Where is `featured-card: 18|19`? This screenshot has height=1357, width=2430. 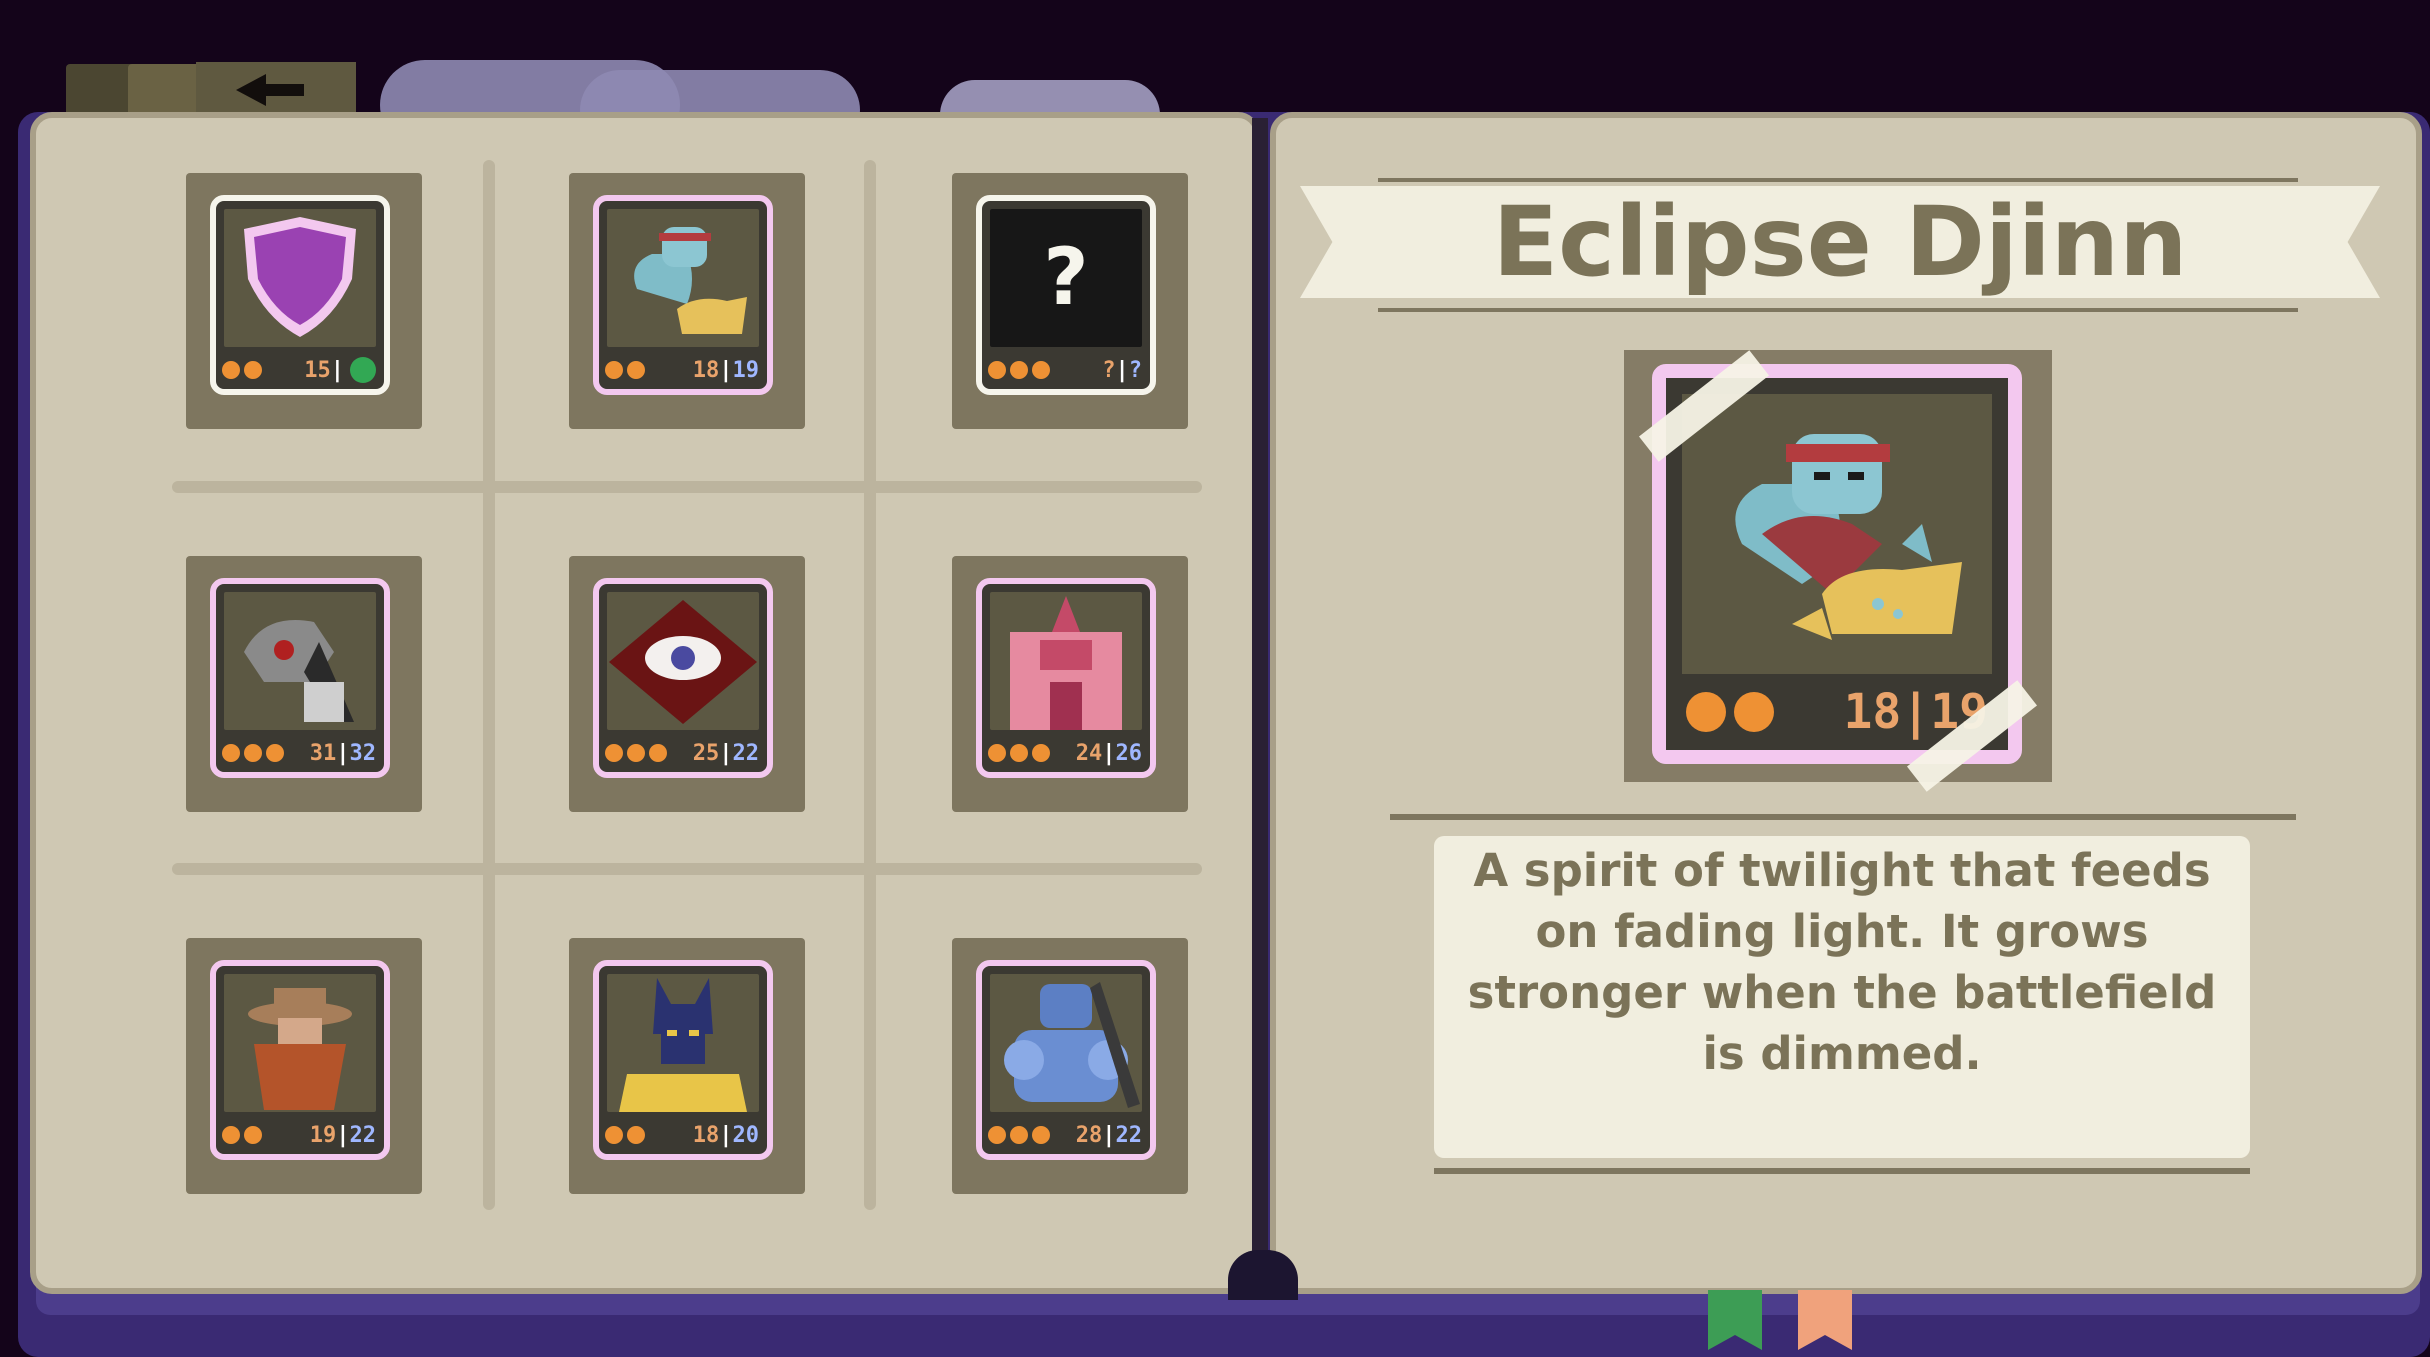 featured-card: 18|19 is located at coordinates (1837, 564).